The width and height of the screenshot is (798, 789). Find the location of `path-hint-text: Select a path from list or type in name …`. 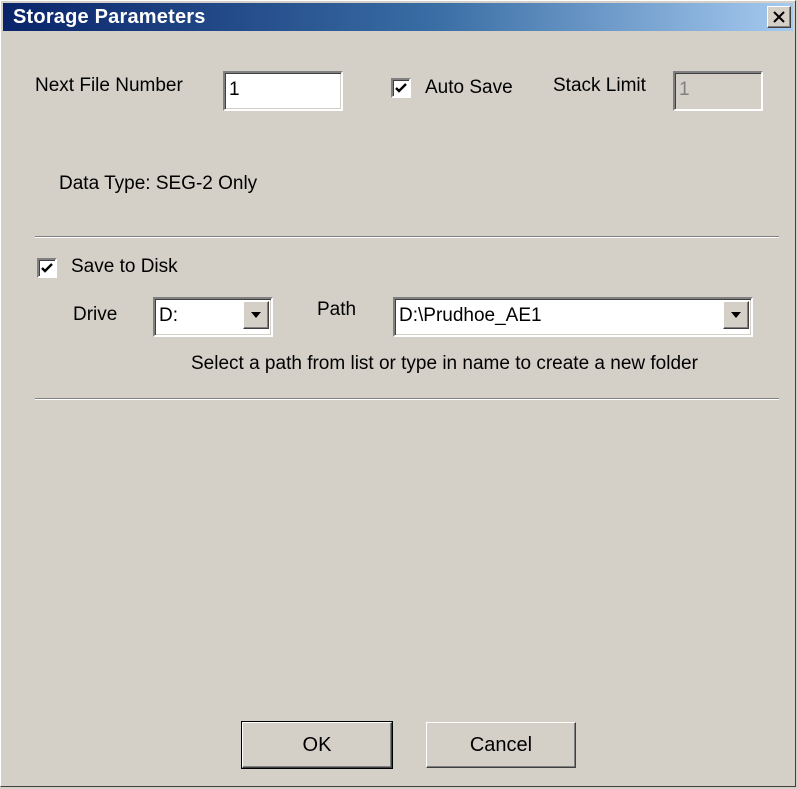

path-hint-text: Select a path from list or type in name … is located at coordinates (444, 363).